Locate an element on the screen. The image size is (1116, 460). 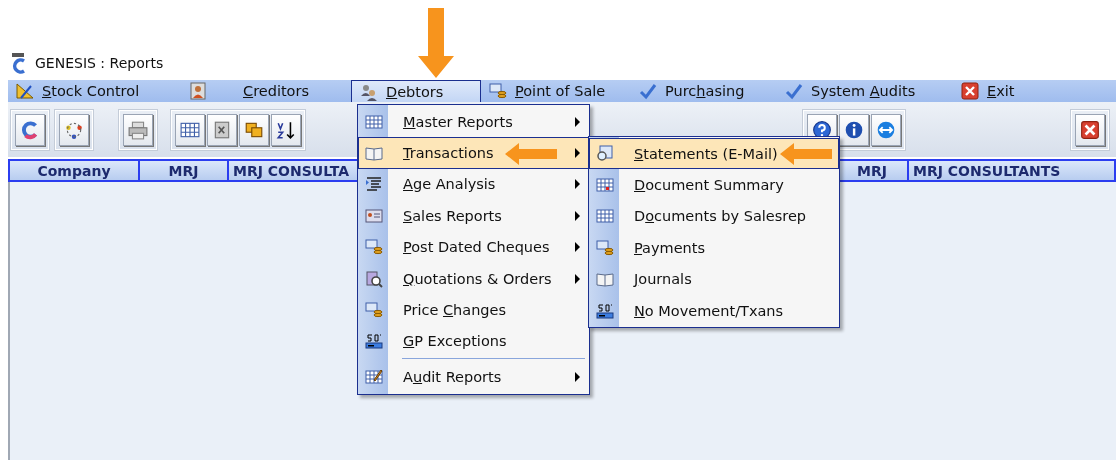
remote-icon is located at coordinates (886, 129).